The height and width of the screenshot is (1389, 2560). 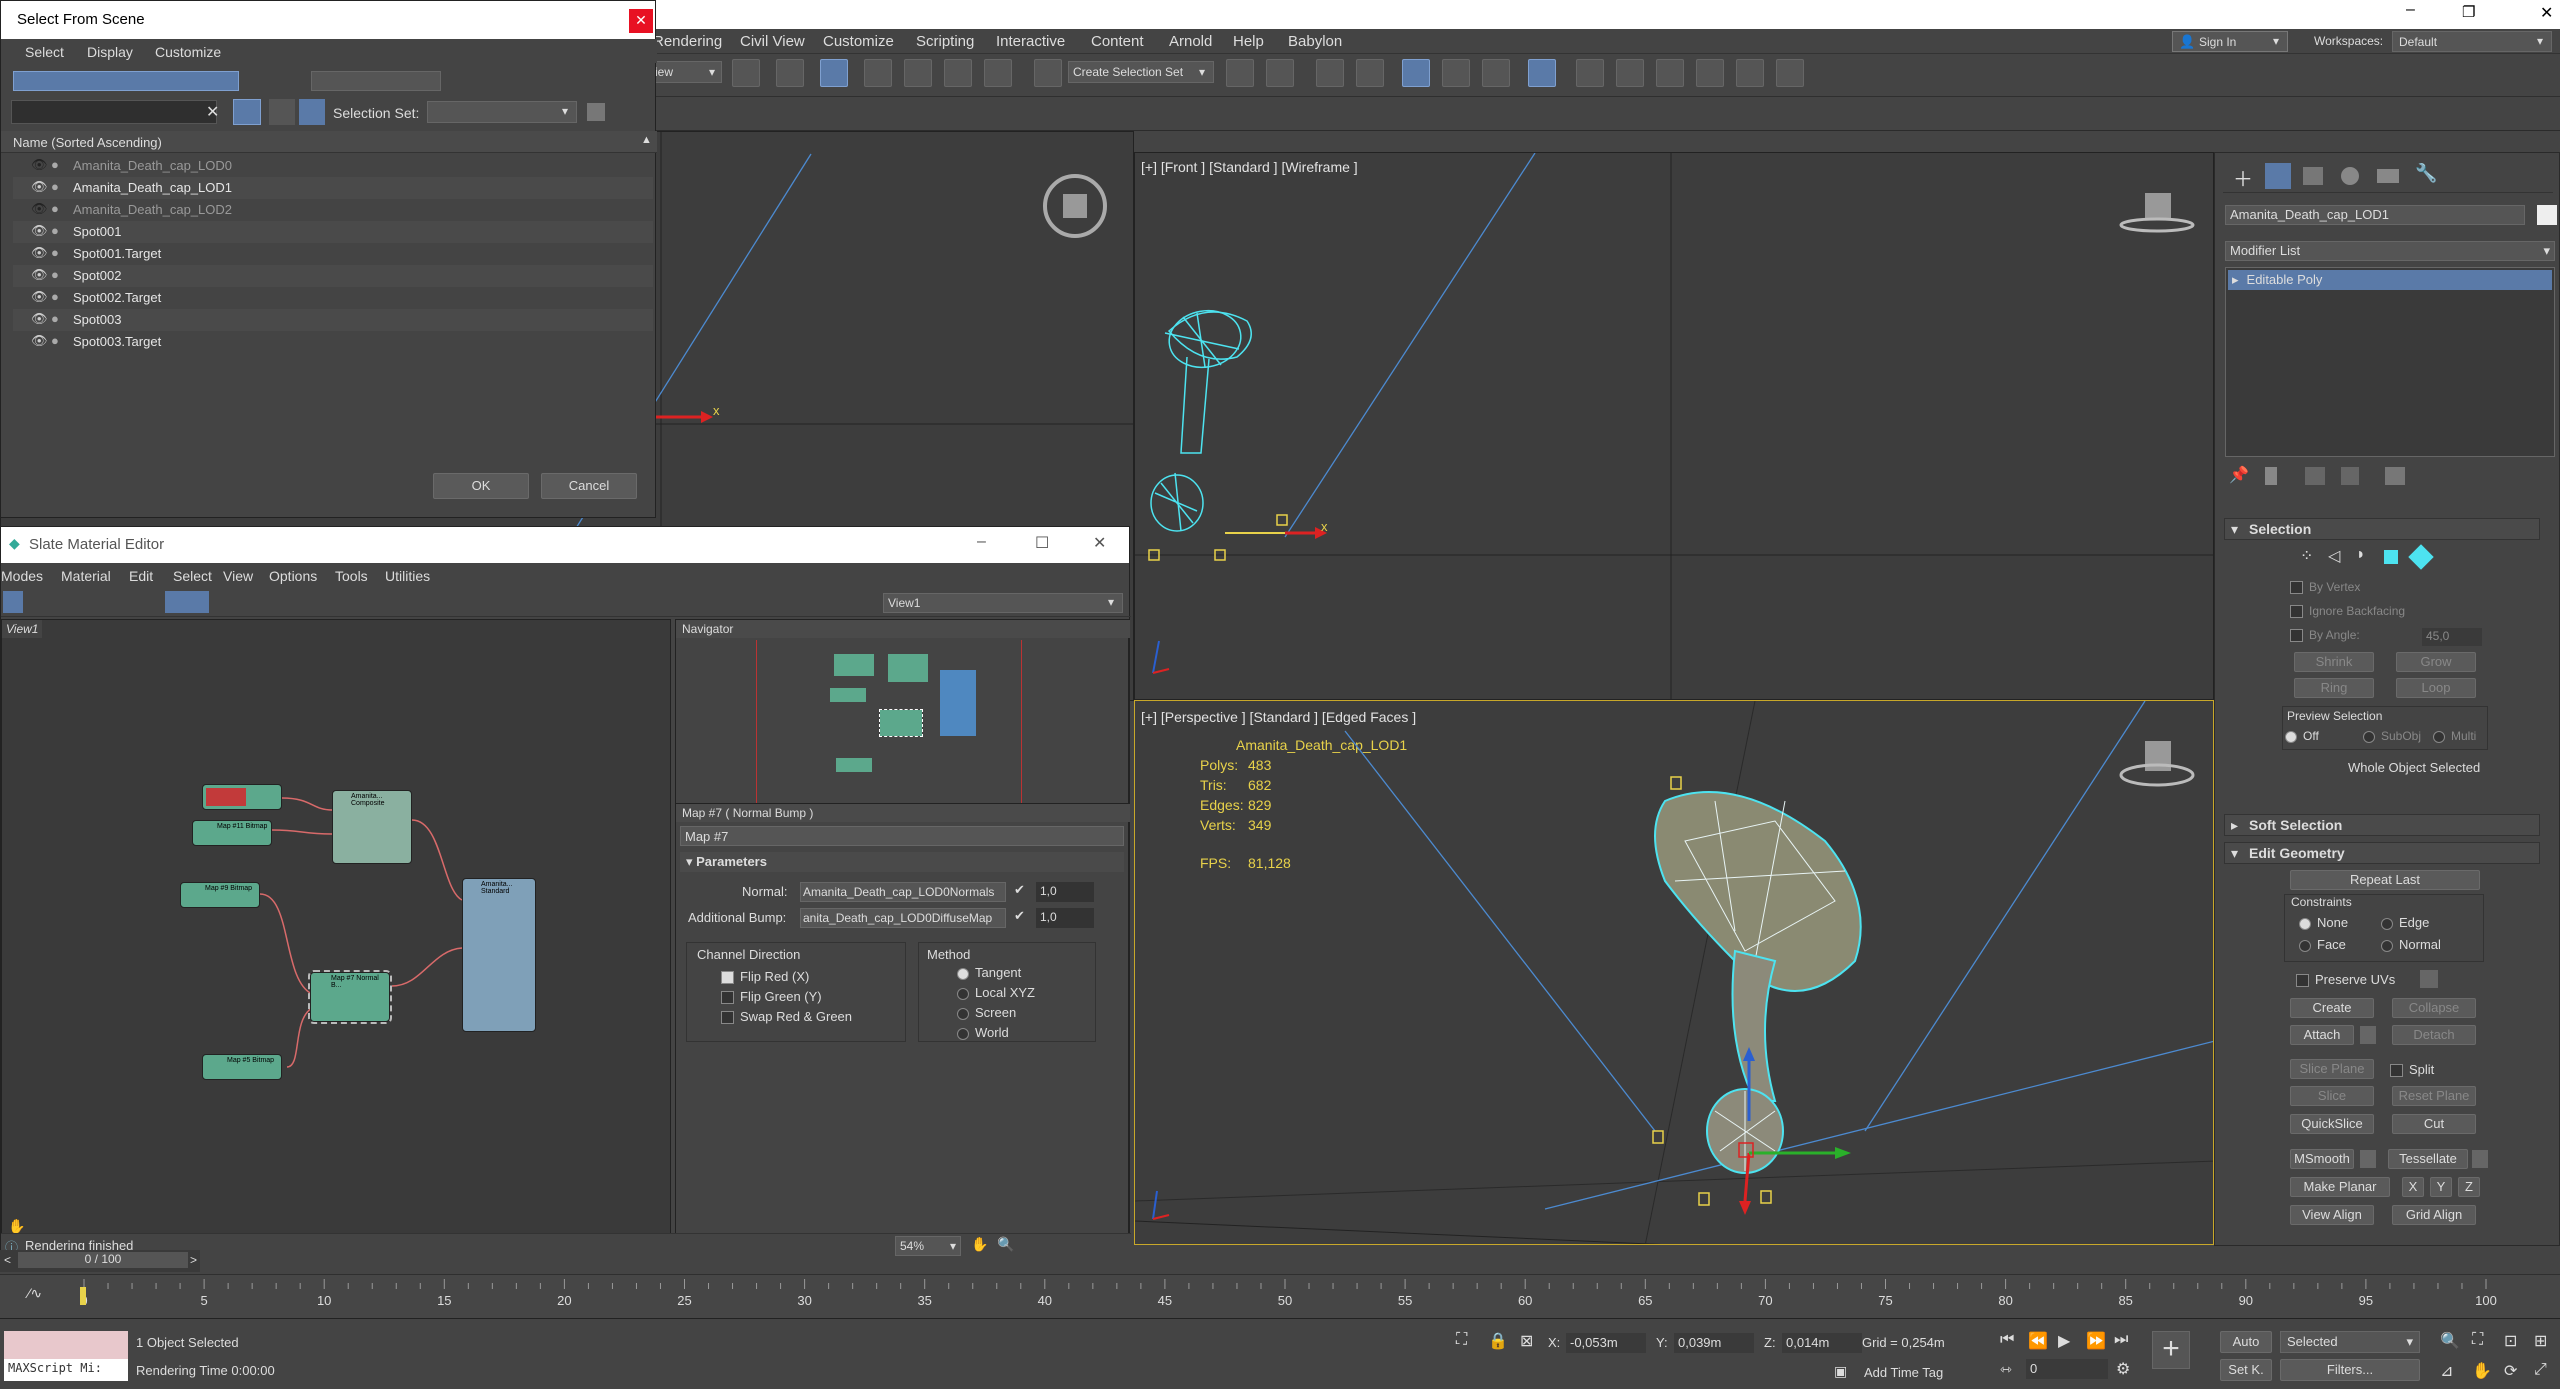 What do you see at coordinates (1590, 73) in the screenshot?
I see `render-setup-icon` at bounding box center [1590, 73].